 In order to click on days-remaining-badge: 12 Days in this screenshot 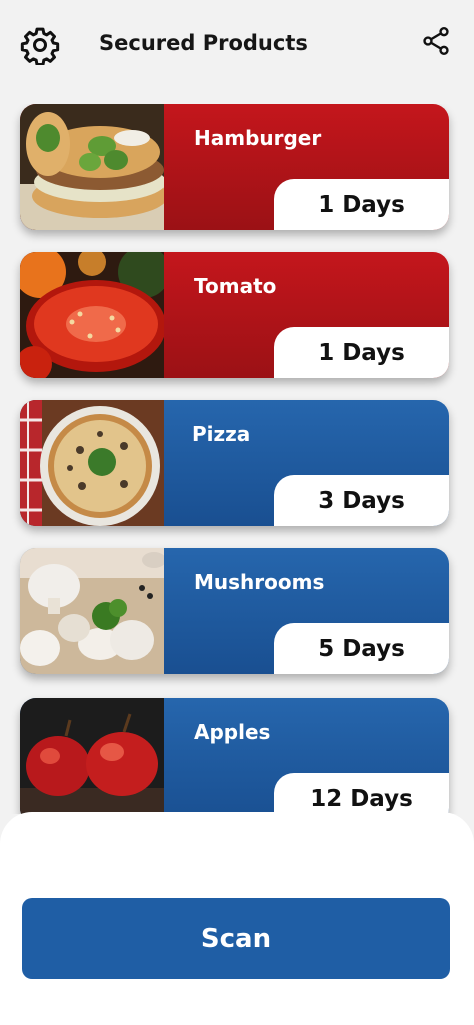, I will do `click(361, 793)`.